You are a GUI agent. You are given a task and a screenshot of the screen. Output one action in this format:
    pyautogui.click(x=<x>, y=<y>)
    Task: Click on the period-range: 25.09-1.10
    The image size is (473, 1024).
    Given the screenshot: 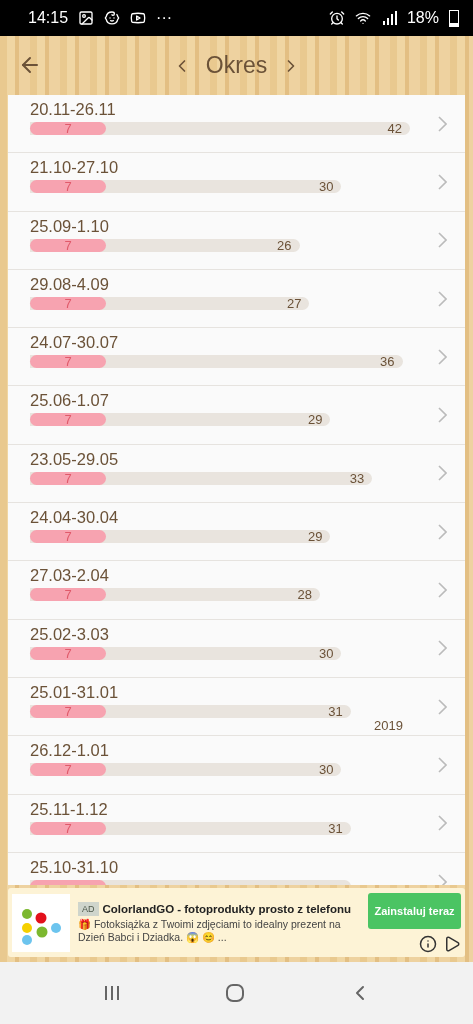 What is the action you would take?
    pyautogui.click(x=69, y=225)
    